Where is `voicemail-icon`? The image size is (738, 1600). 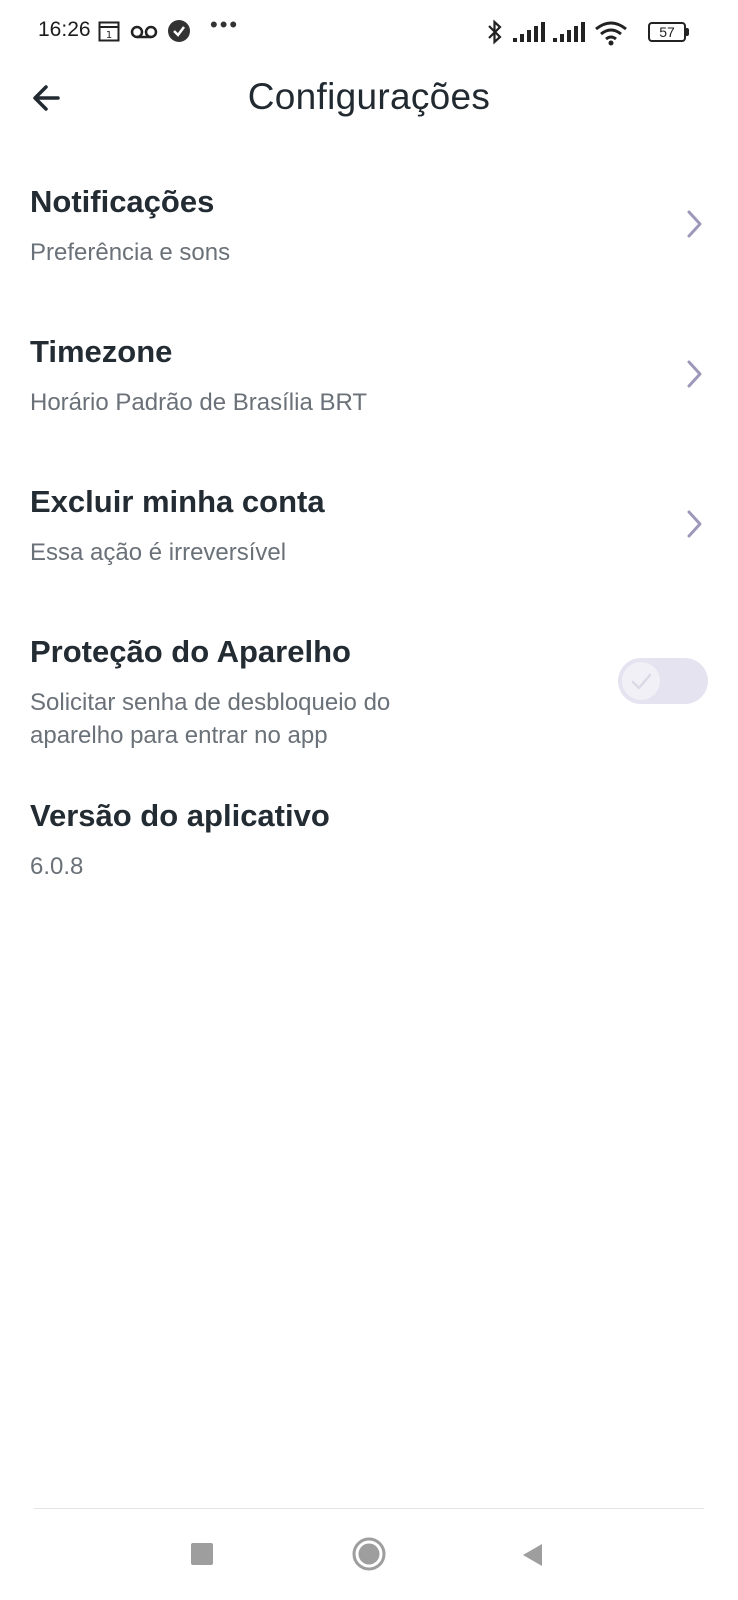 voicemail-icon is located at coordinates (144, 34).